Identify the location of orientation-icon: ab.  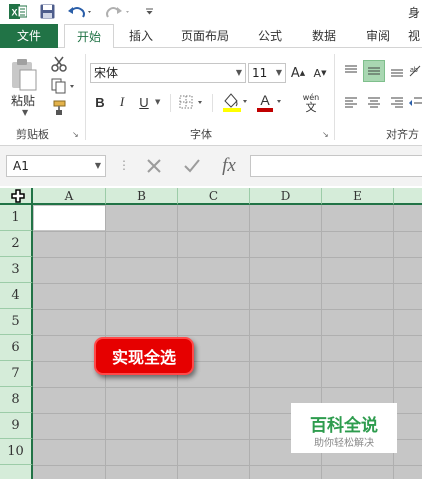
(415, 71).